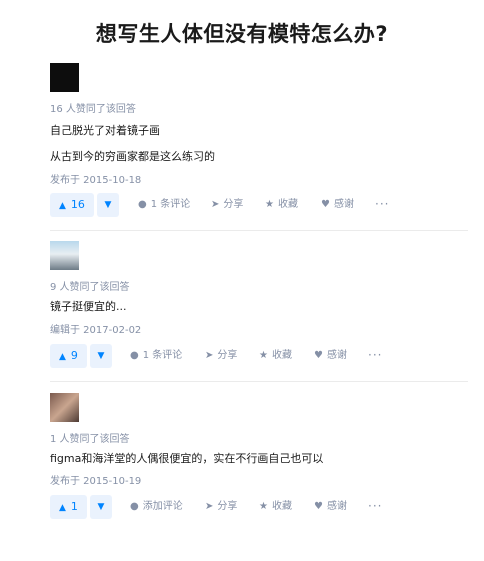 The width and height of the screenshot is (484, 561). I want to click on upvote-button: ▲ 16, so click(72, 205).